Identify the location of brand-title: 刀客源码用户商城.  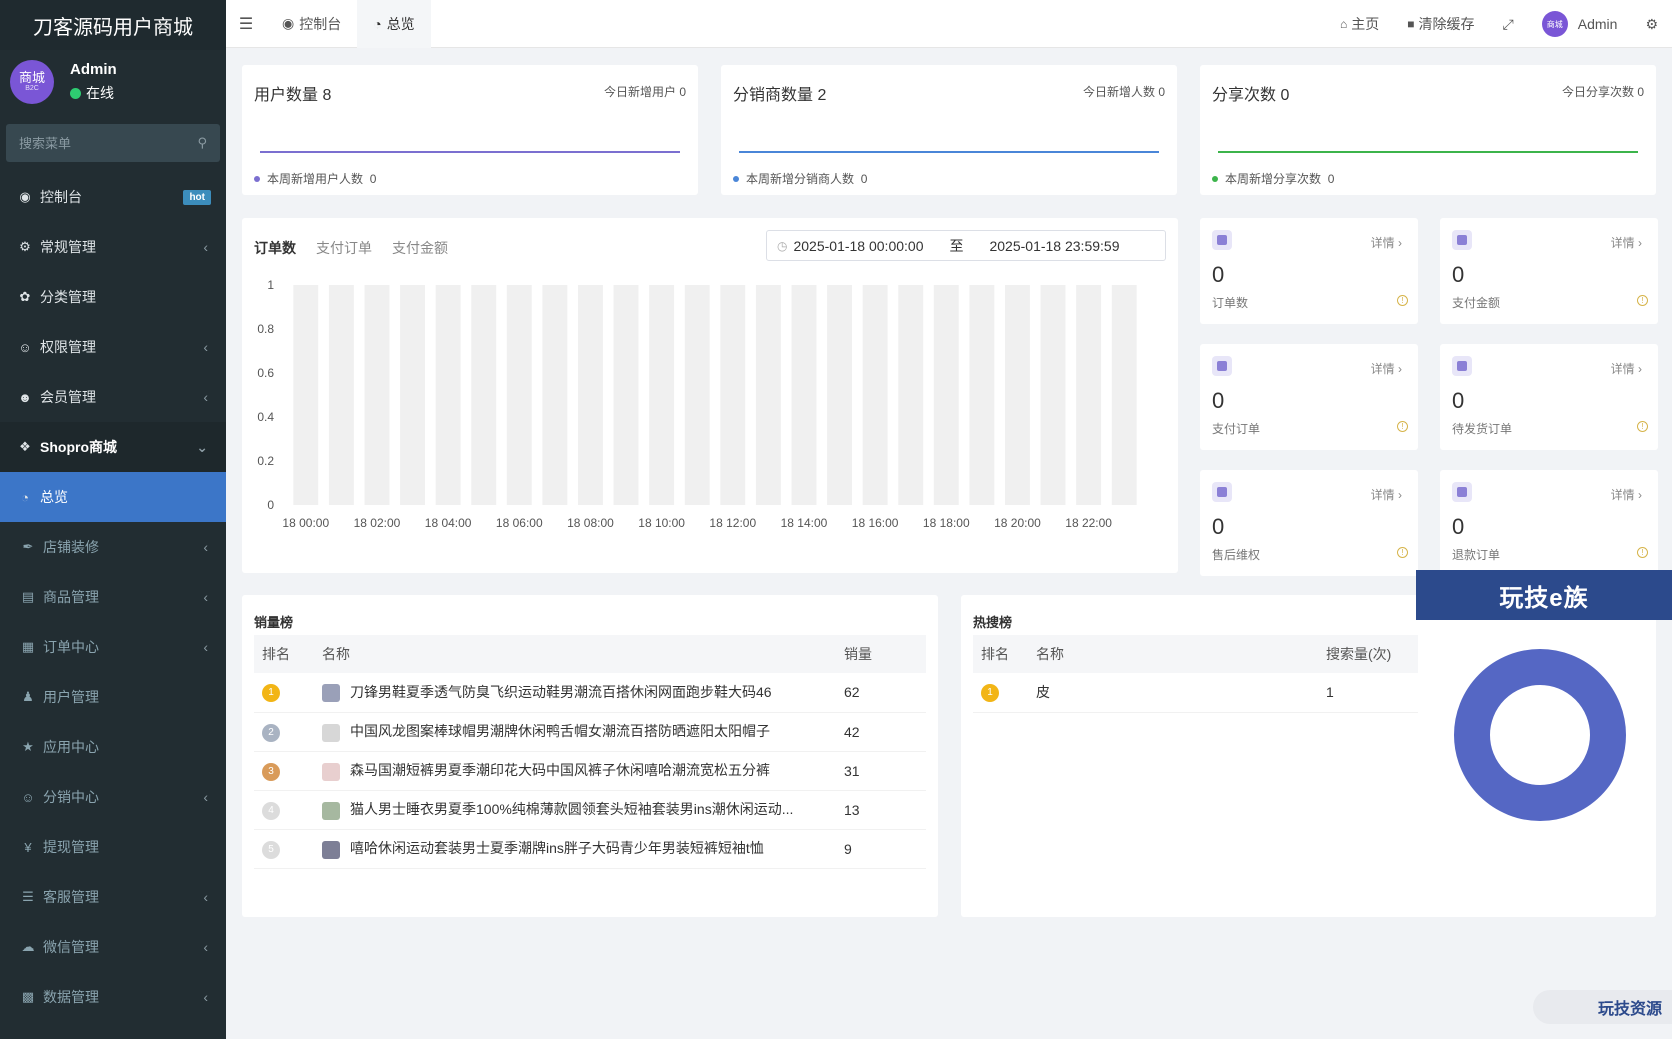
(113, 25).